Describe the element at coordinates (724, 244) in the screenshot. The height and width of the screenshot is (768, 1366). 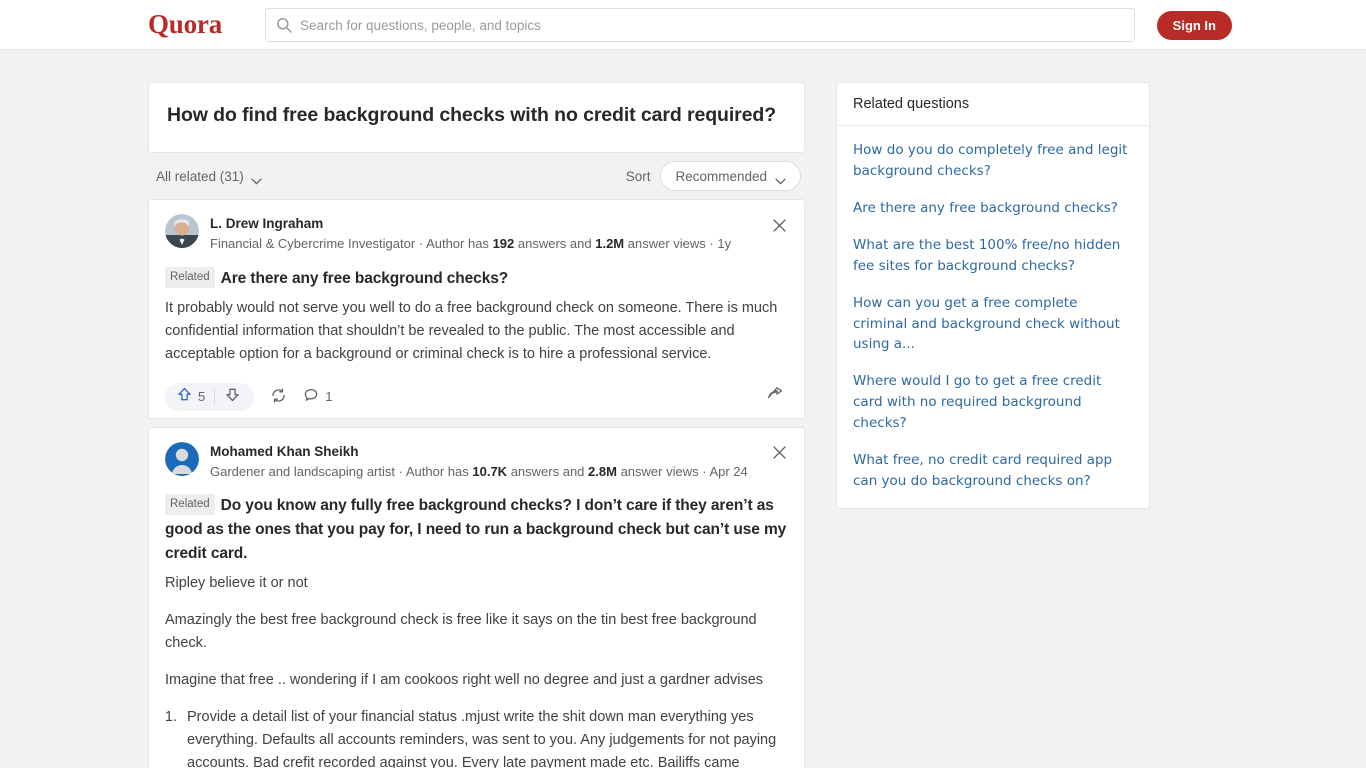
I see `answer-time: 1y` at that location.